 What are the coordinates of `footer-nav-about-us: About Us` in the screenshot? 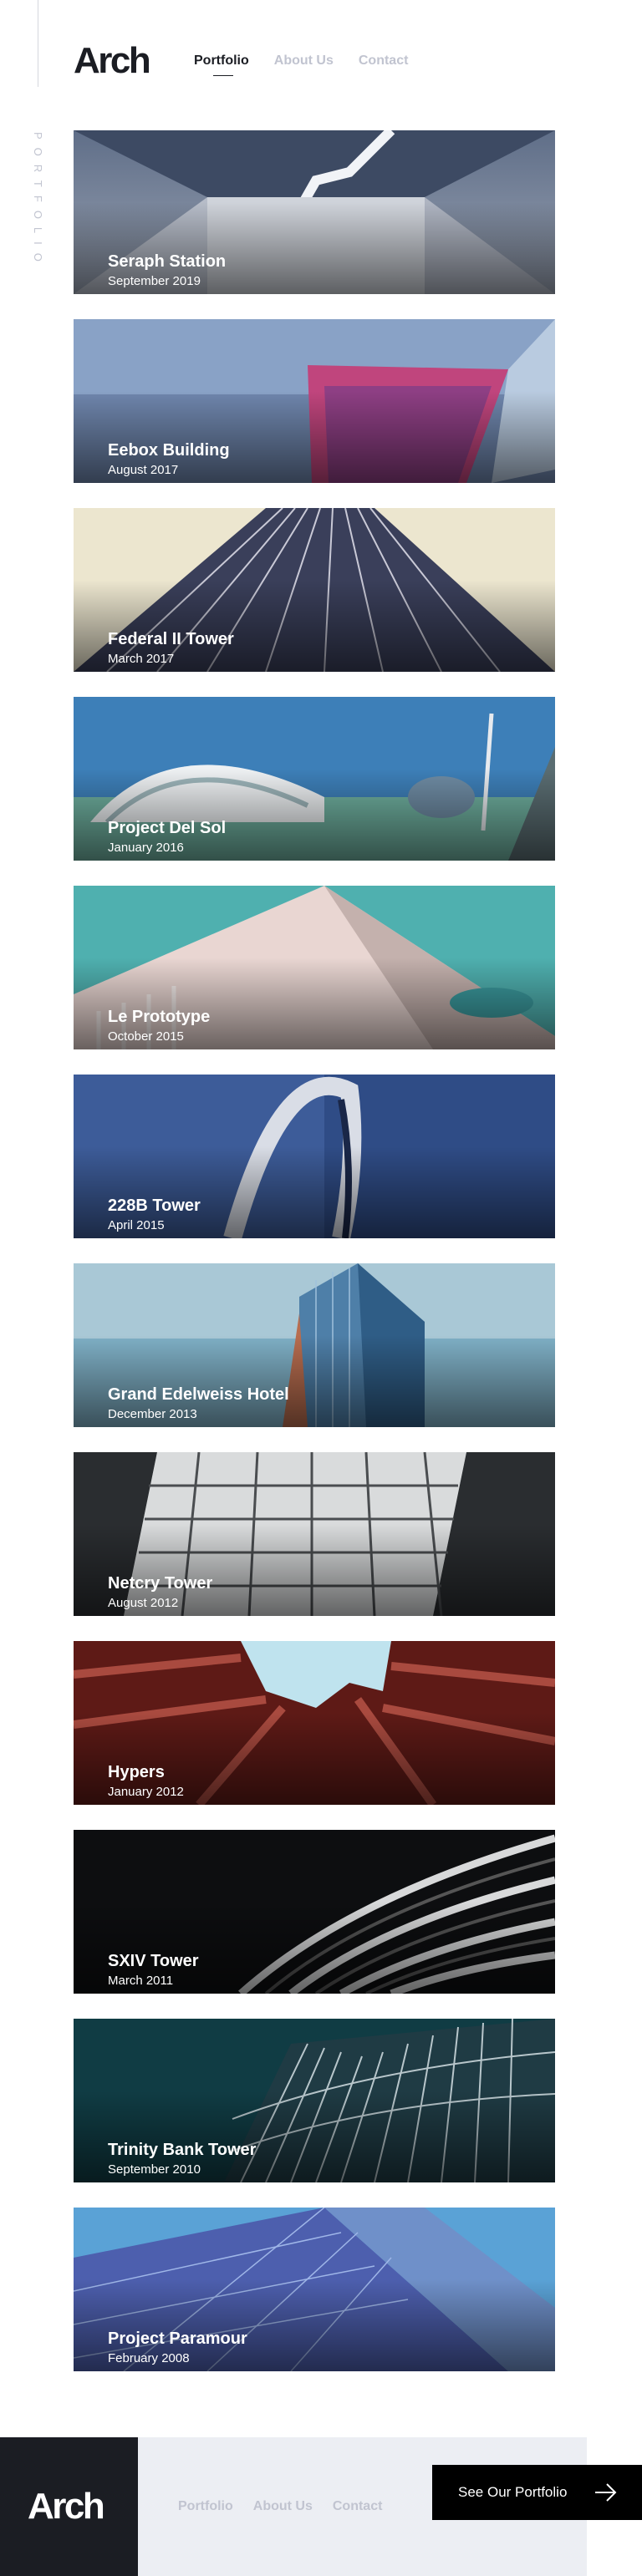 It's located at (283, 2506).